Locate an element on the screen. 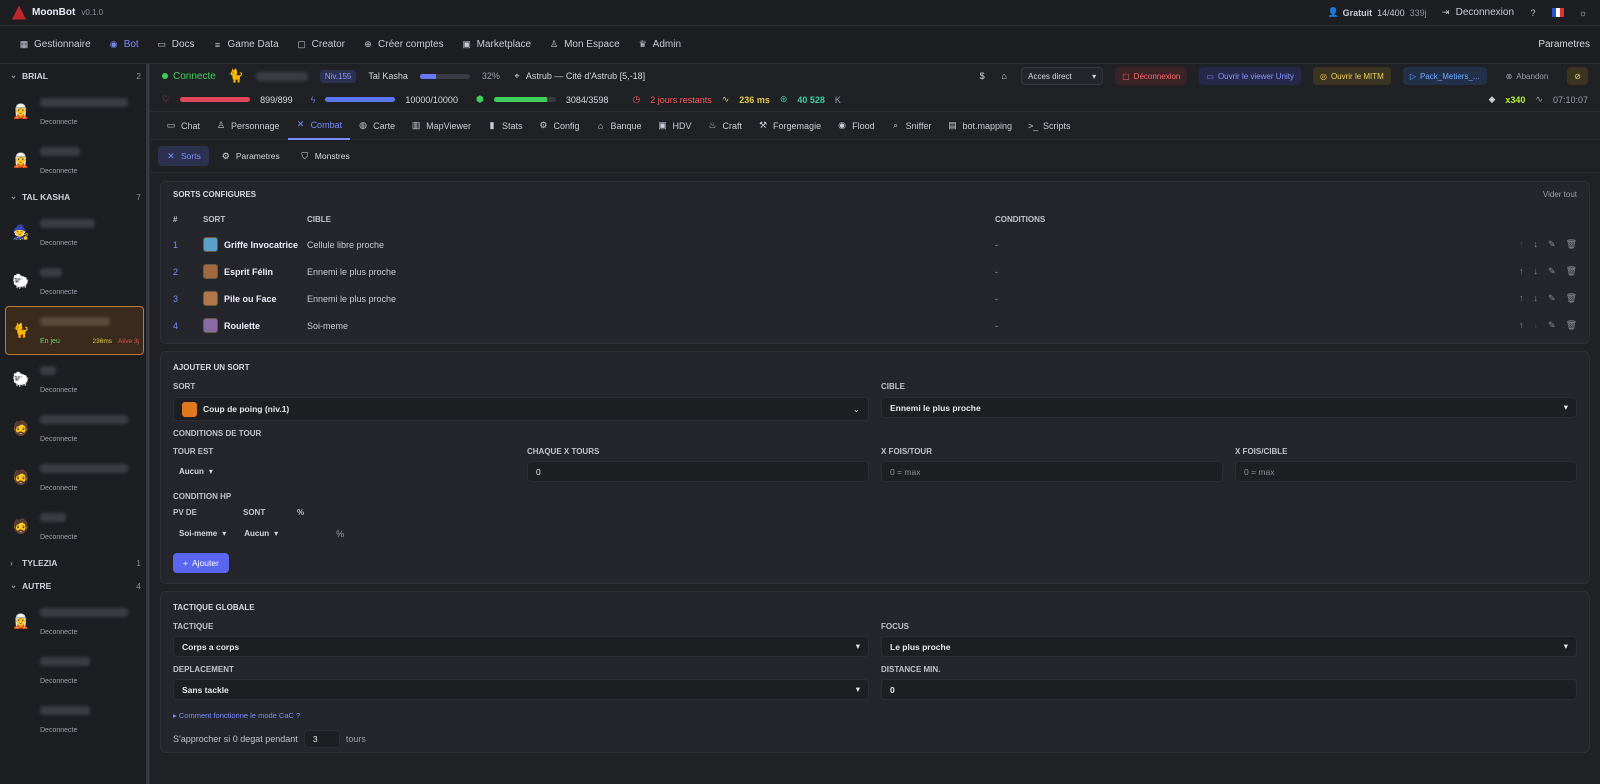 The width and height of the screenshot is (1600, 784). table-row: 3 Pile ou Face Ennemi le plus proche - ↑ ↓ ✎ 🗑 is located at coordinates (875, 298).